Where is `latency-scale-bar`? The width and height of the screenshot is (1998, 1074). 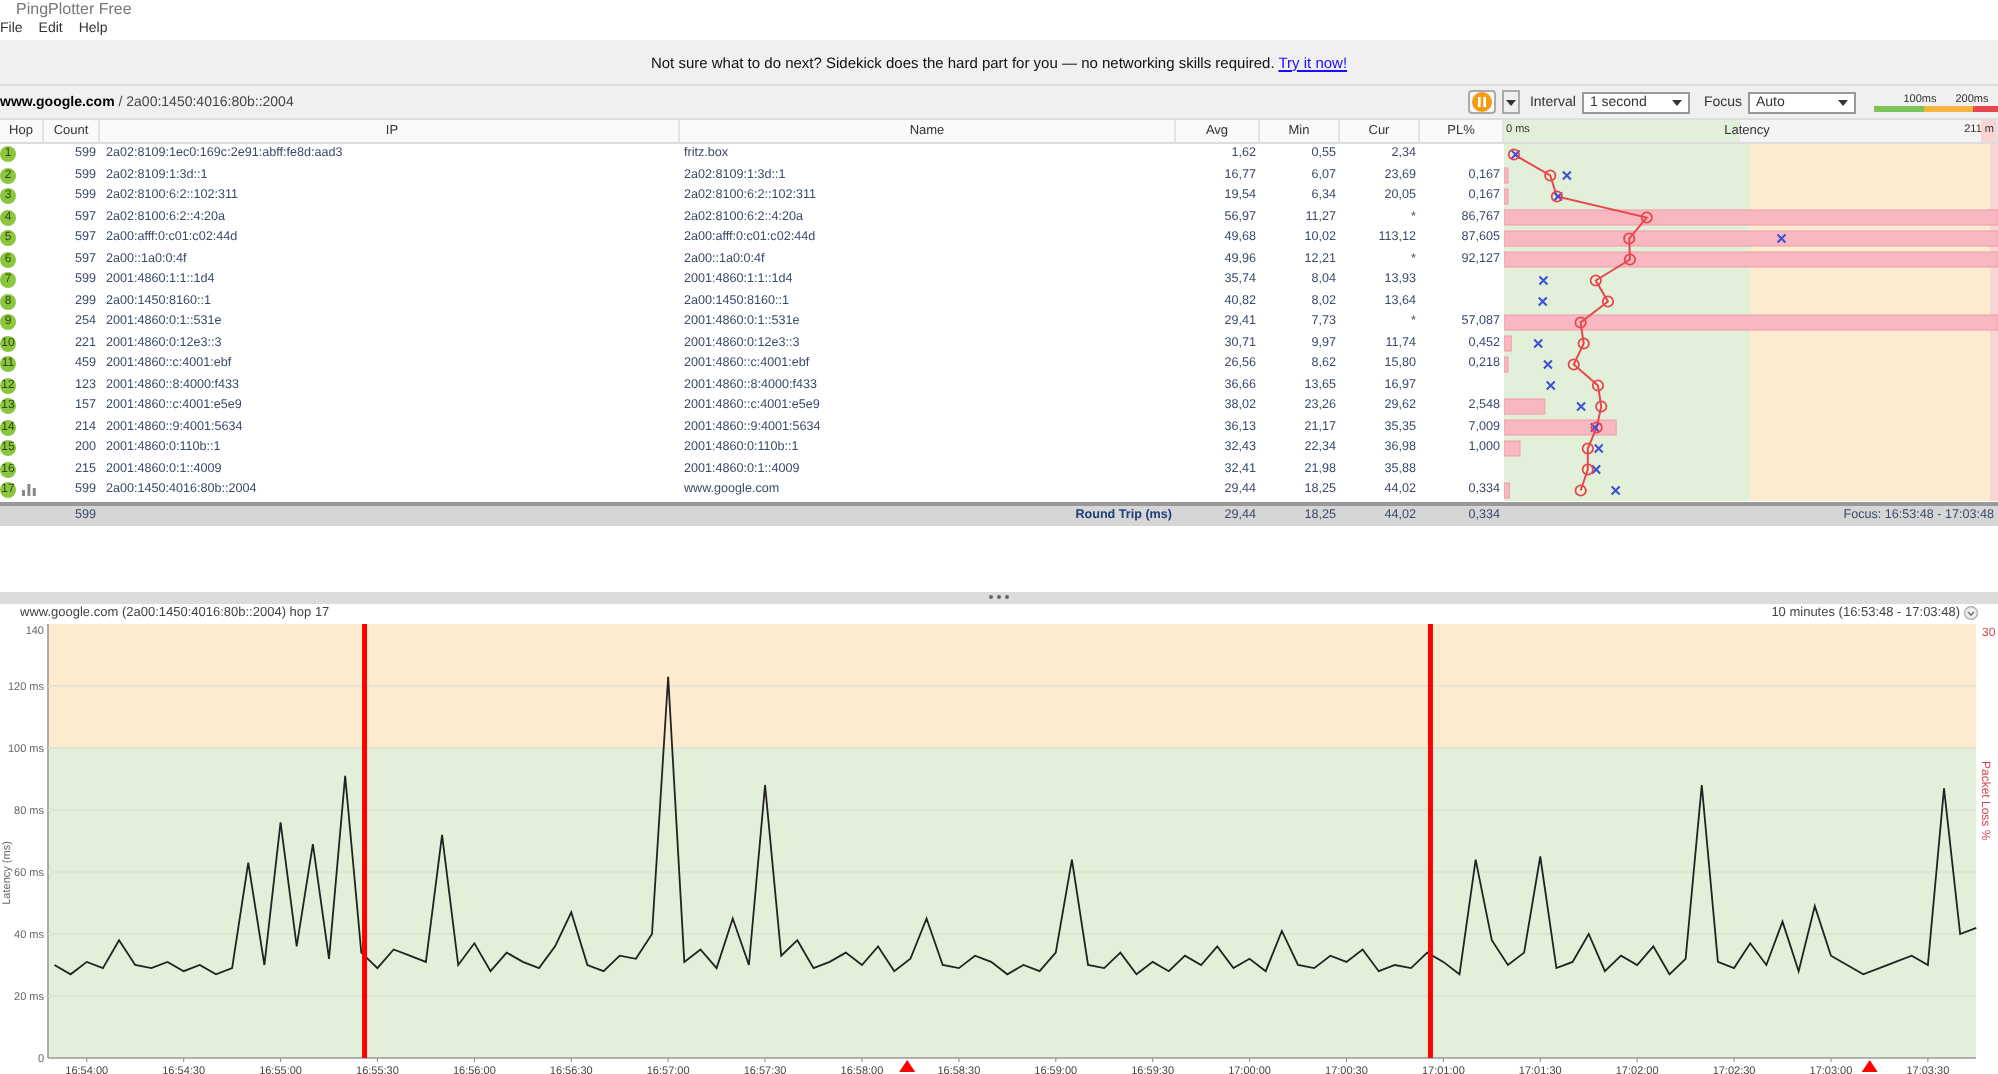
latency-scale-bar is located at coordinates (1936, 108).